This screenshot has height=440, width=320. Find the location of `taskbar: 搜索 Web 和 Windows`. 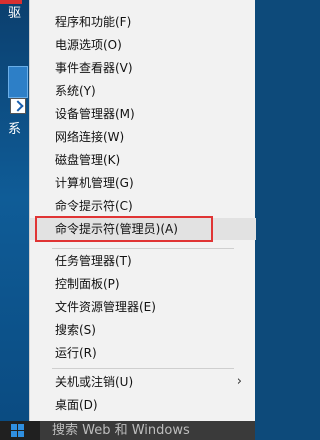

taskbar: 搜索 Web 和 Windows is located at coordinates (127, 430).